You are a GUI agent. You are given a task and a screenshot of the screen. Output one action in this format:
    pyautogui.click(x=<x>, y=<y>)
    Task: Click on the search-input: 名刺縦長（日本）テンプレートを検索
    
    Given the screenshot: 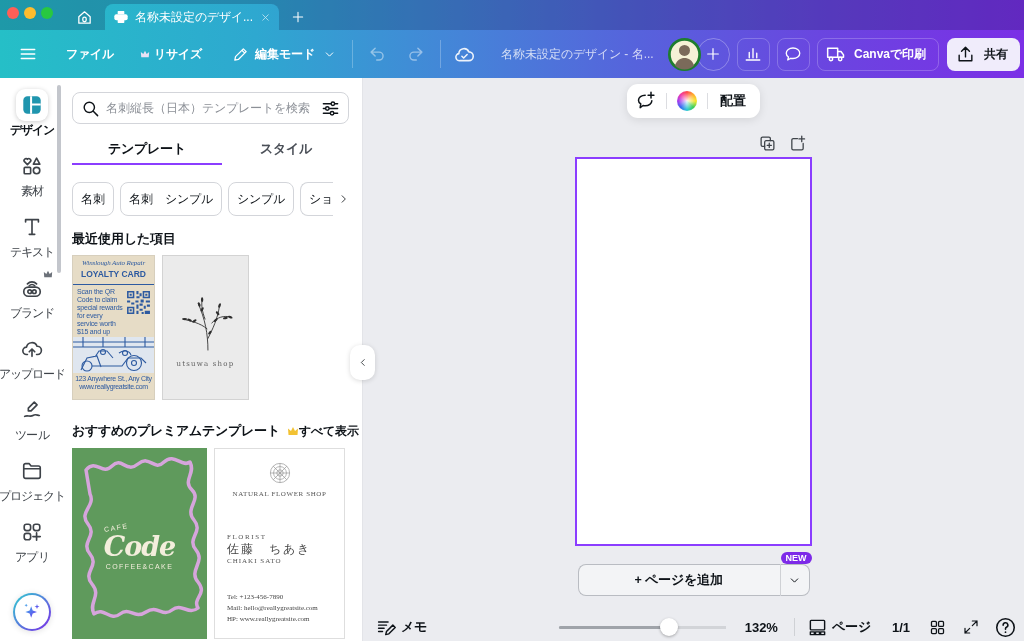 What is the action you would take?
    pyautogui.click(x=210, y=108)
    